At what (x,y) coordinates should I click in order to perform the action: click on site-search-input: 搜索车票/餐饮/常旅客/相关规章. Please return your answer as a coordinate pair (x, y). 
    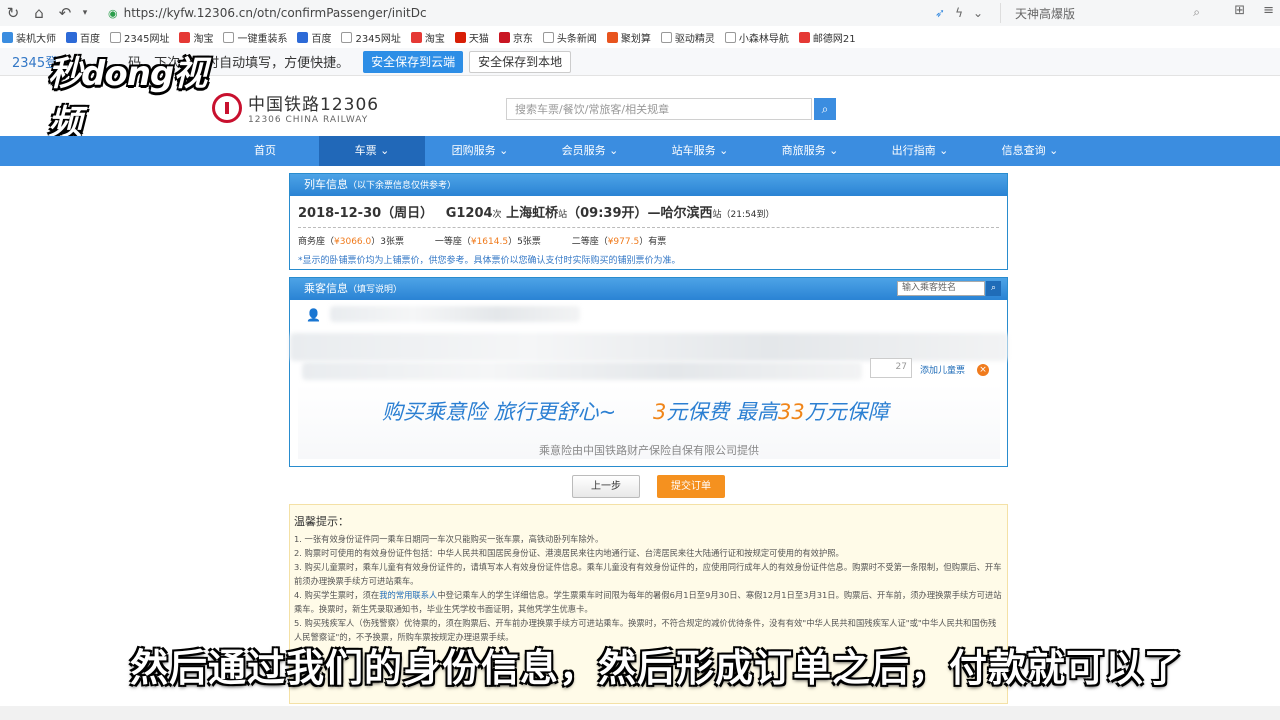
    Looking at the image, I should click on (659, 109).